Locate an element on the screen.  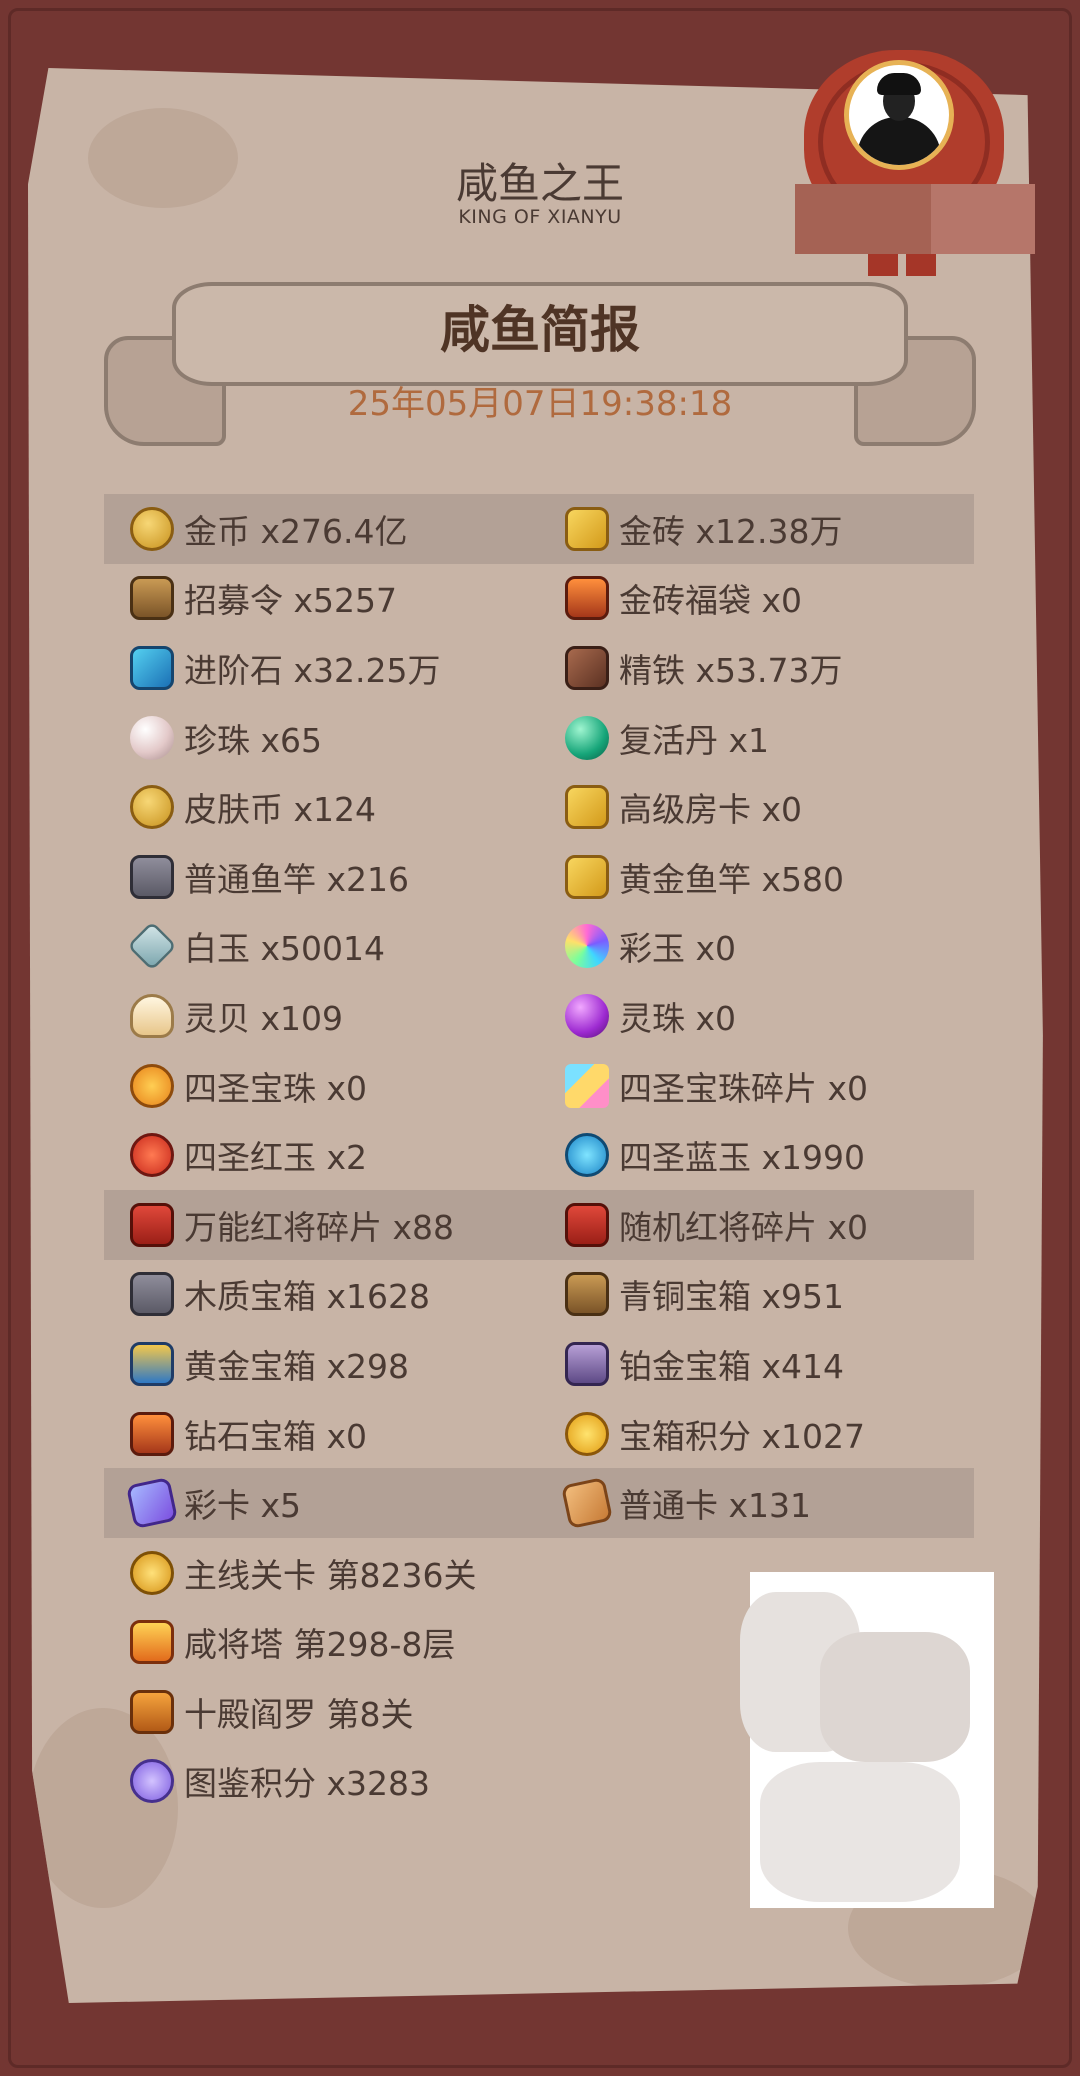
resource-label: 珍珠 x65 is located at coordinates (253, 740).